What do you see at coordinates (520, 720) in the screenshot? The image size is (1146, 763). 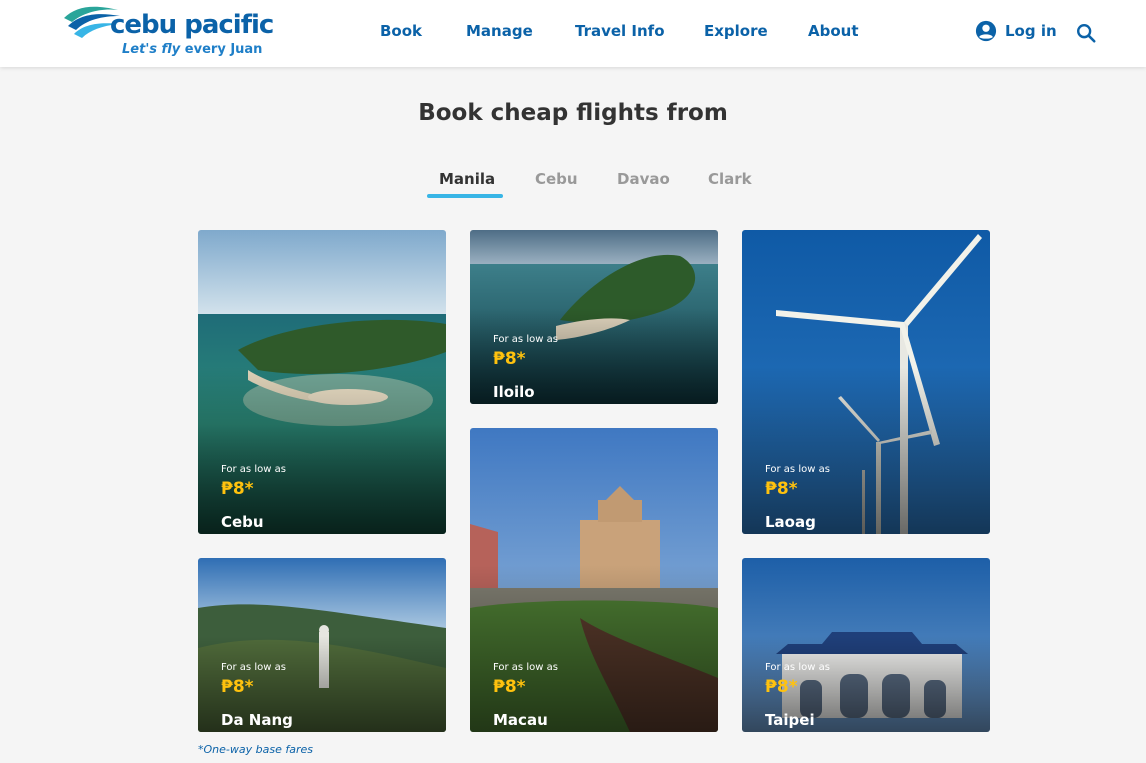 I see `destination-name: Macau` at bounding box center [520, 720].